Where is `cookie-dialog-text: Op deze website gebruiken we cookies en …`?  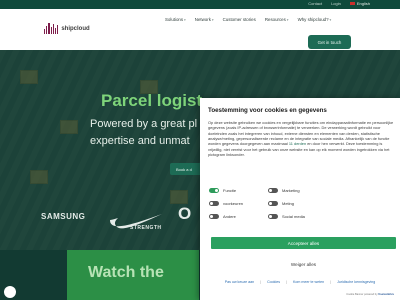 cookie-dialog-text: Op deze website gebruiken we cookies en … is located at coordinates (301, 138).